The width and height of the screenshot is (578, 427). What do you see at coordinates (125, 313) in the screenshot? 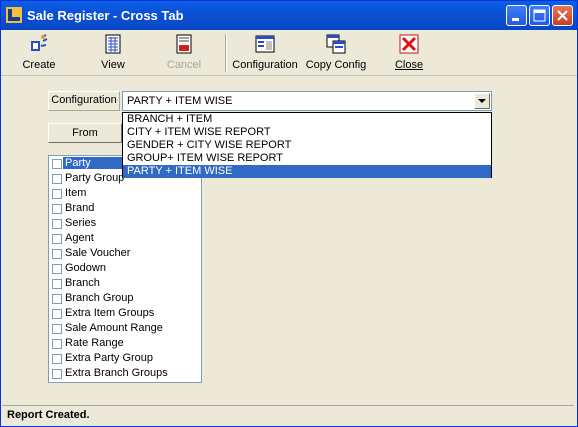
I see `list-item-extra-item-groups: Extra Item Groups` at bounding box center [125, 313].